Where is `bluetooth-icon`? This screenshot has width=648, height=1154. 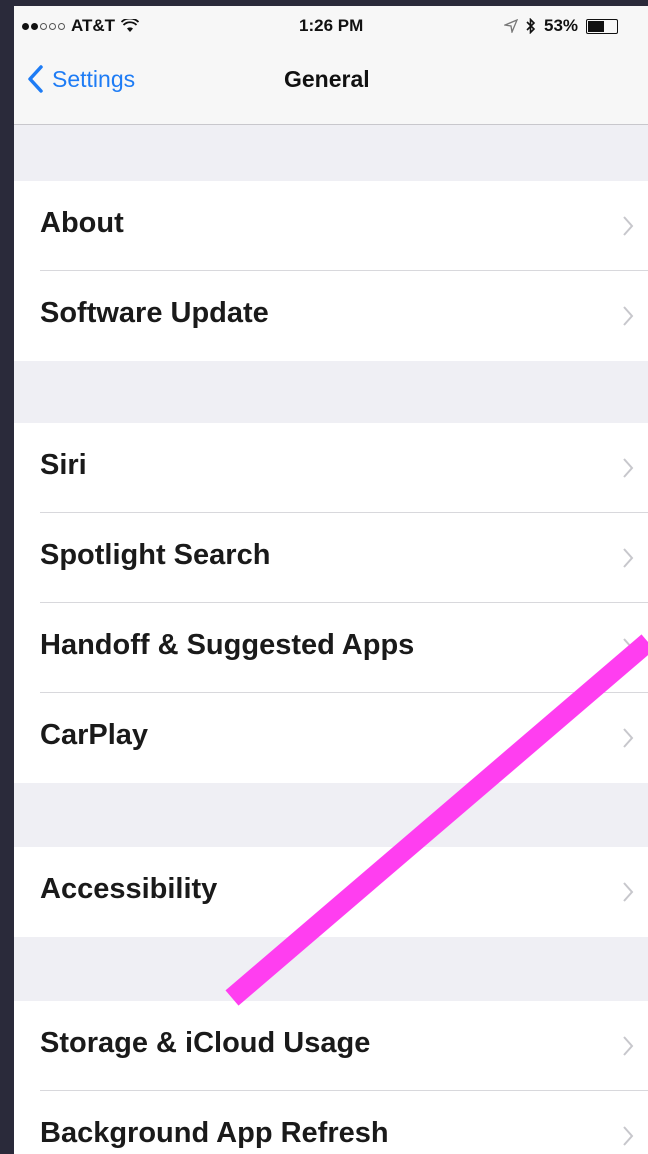 bluetooth-icon is located at coordinates (531, 26).